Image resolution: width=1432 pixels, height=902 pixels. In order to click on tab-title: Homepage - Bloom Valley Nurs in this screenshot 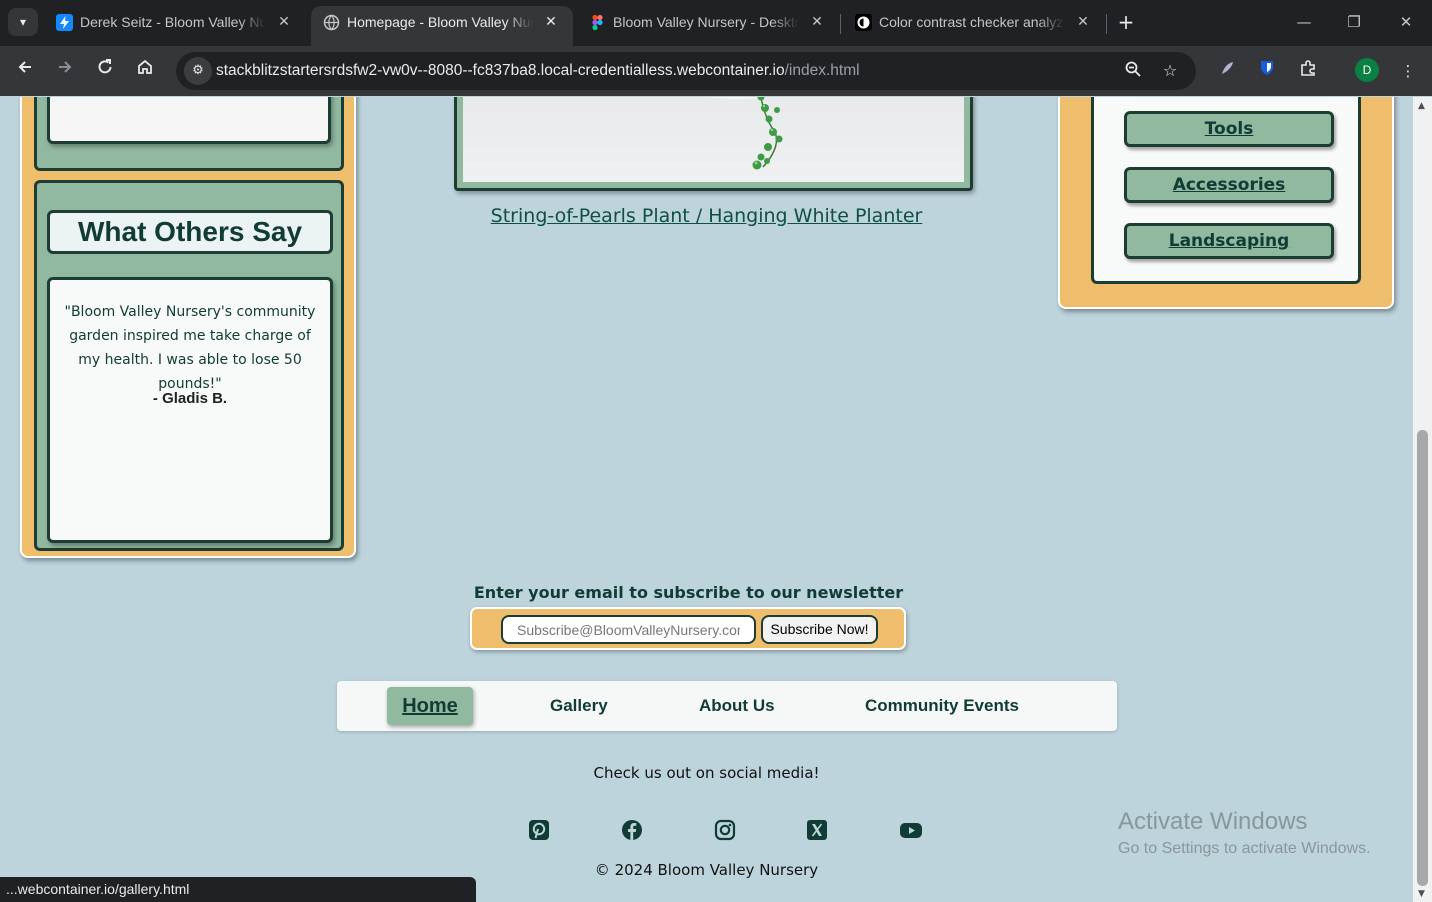, I will do `click(440, 22)`.